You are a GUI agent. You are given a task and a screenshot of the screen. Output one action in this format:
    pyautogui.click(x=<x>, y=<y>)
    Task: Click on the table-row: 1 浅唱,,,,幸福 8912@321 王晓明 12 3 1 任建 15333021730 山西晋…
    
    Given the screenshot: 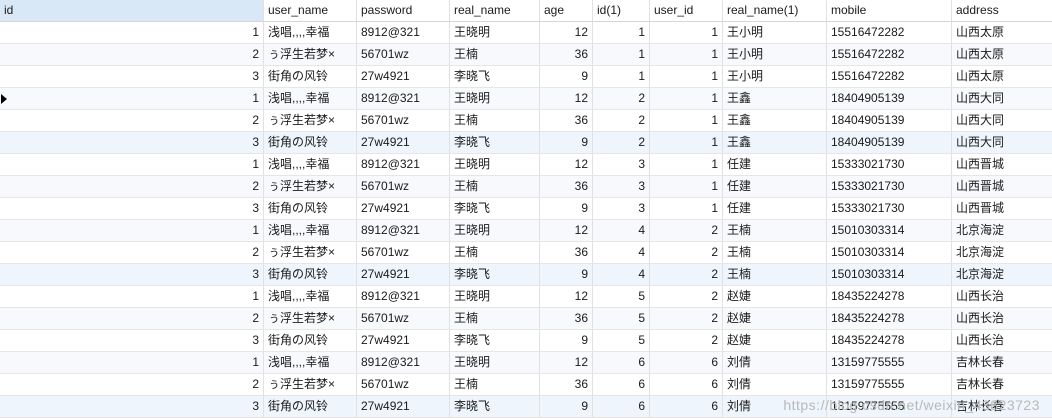 What is the action you would take?
    pyautogui.click(x=526, y=165)
    